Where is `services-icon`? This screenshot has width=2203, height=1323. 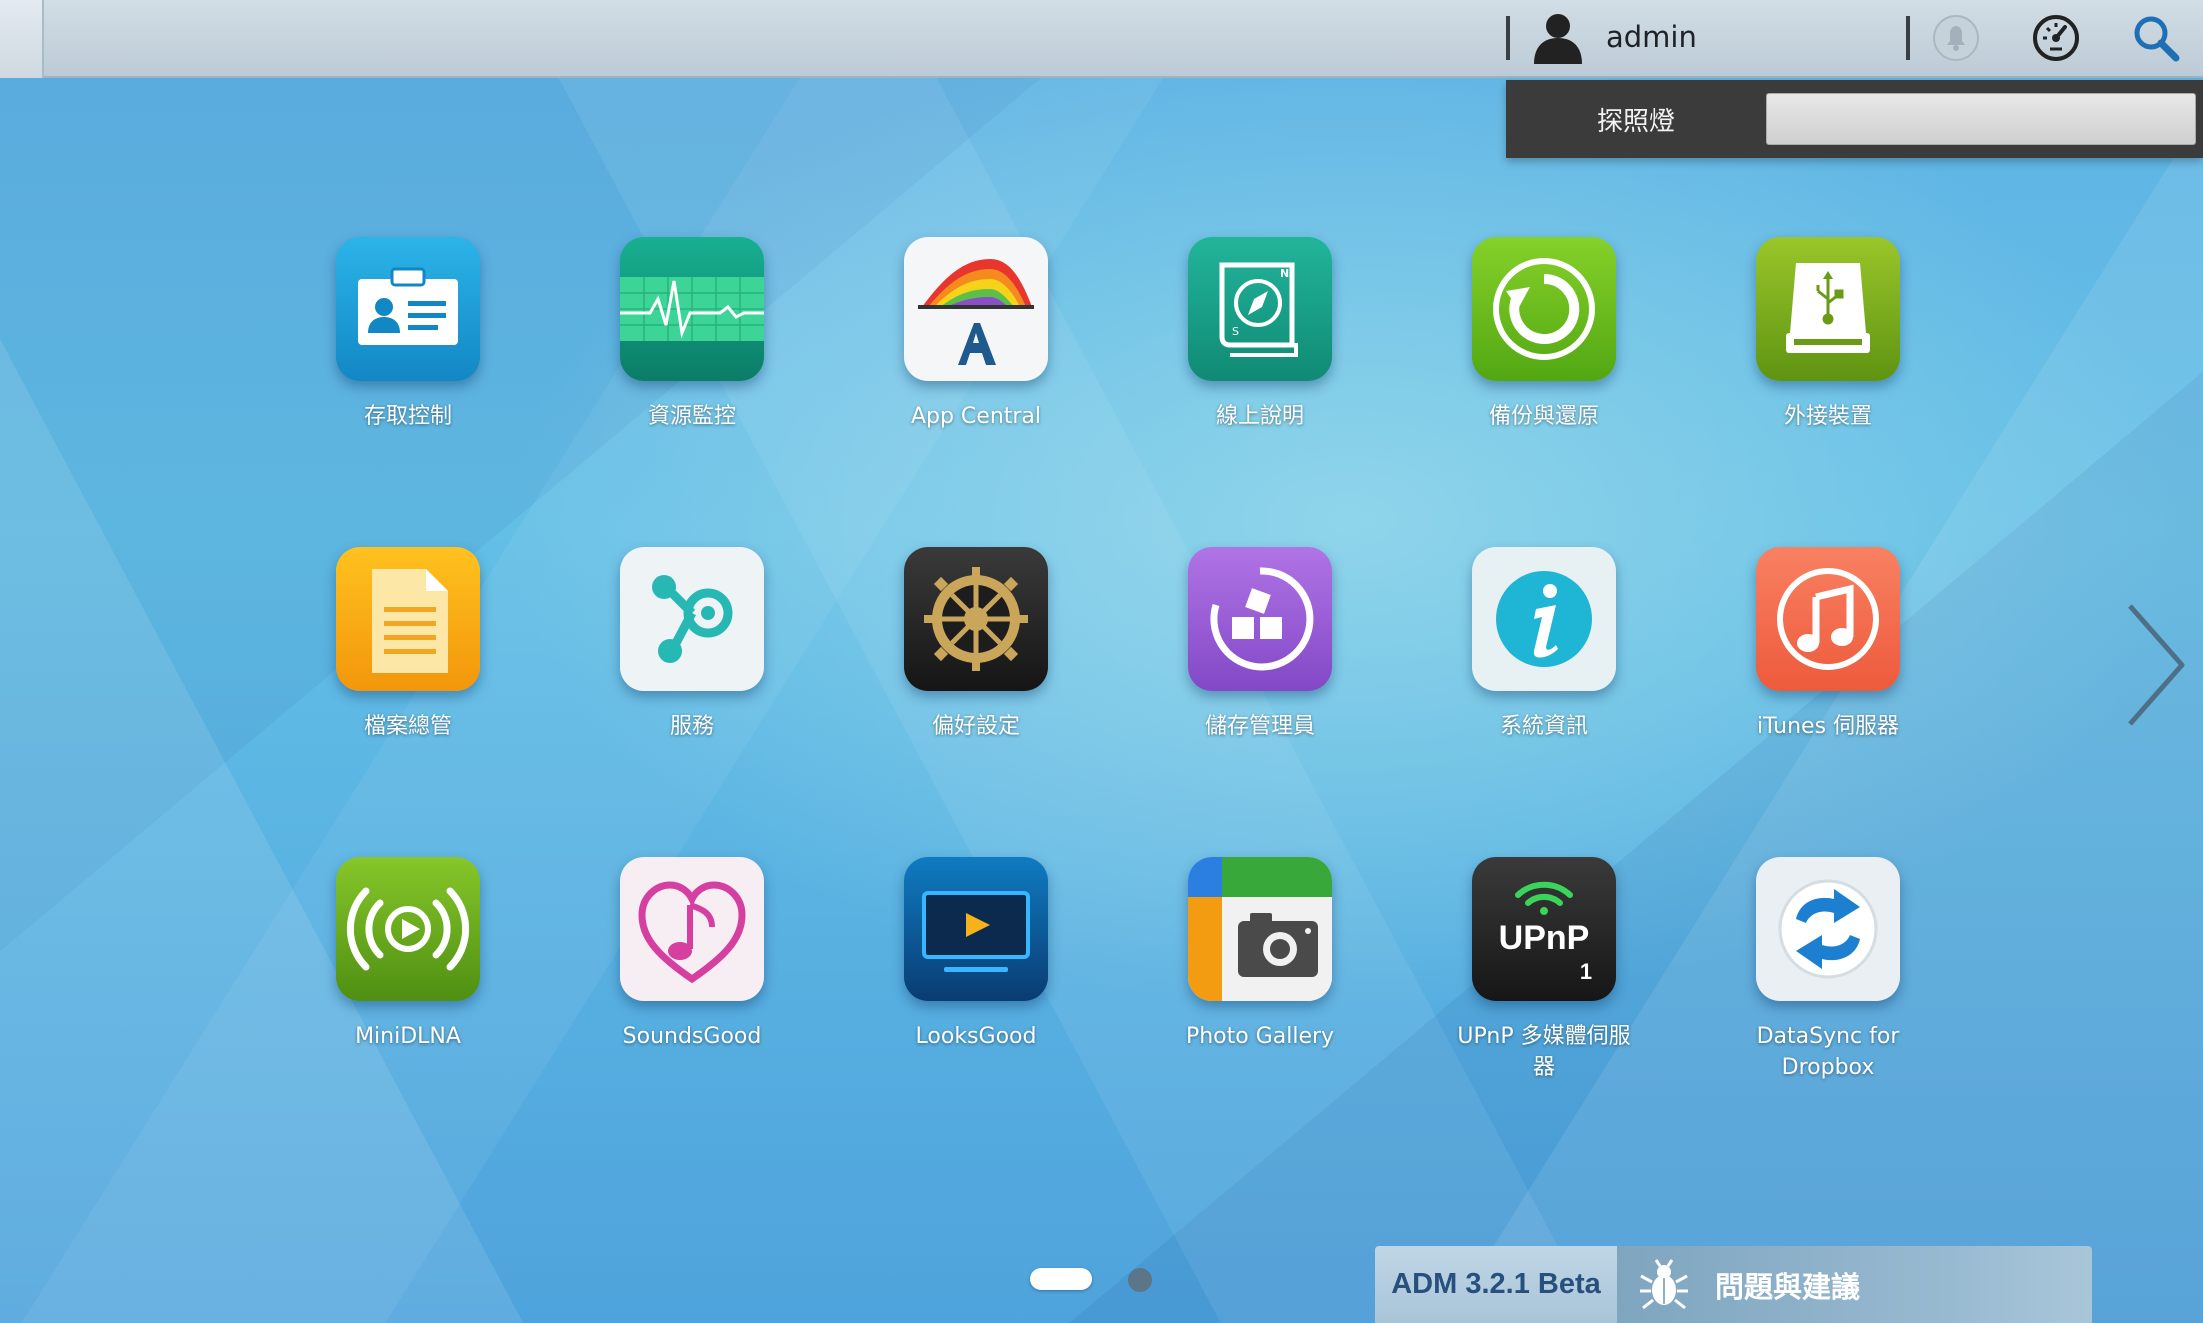
services-icon is located at coordinates (692, 619).